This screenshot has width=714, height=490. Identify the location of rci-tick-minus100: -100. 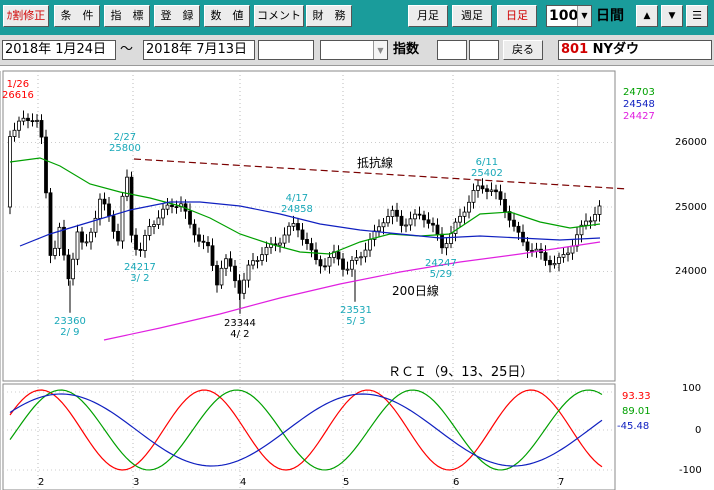
(690, 470).